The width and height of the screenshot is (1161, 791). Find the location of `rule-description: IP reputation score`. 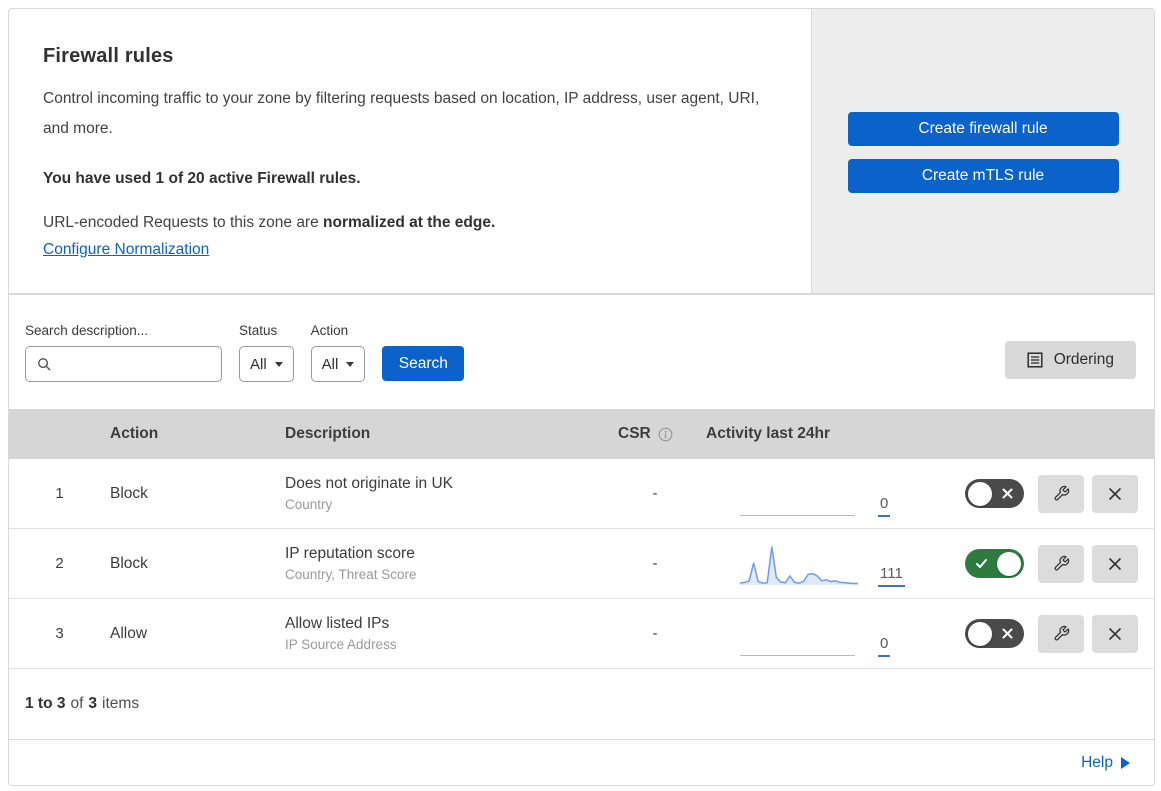

rule-description: IP reputation score is located at coordinates (350, 553).